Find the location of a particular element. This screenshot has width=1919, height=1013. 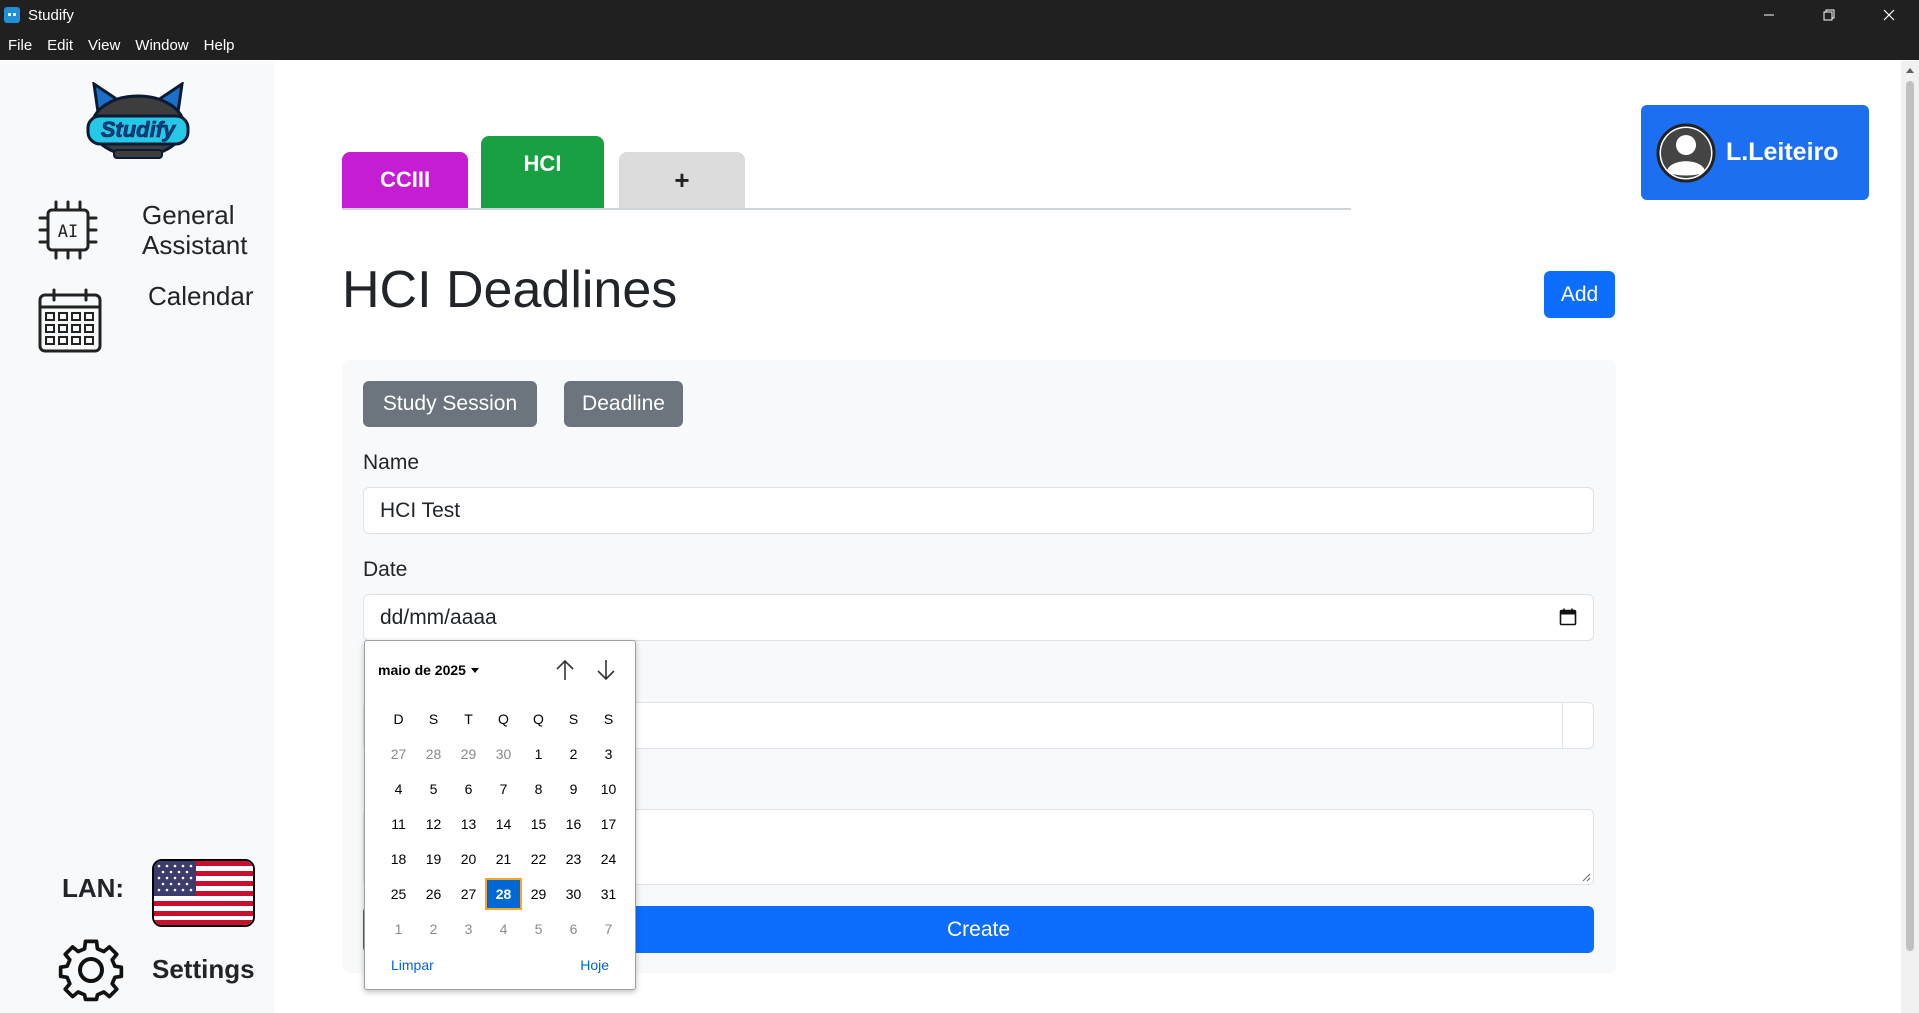

deadline-button: Deadline is located at coordinates (623, 404).